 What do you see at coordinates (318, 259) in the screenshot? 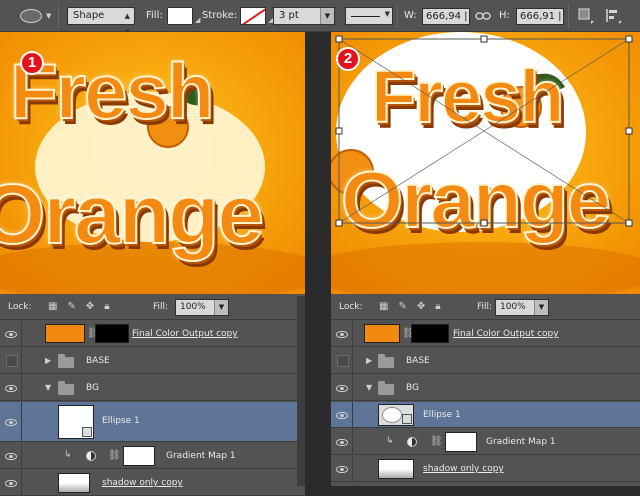
I see `panel-divider` at bounding box center [318, 259].